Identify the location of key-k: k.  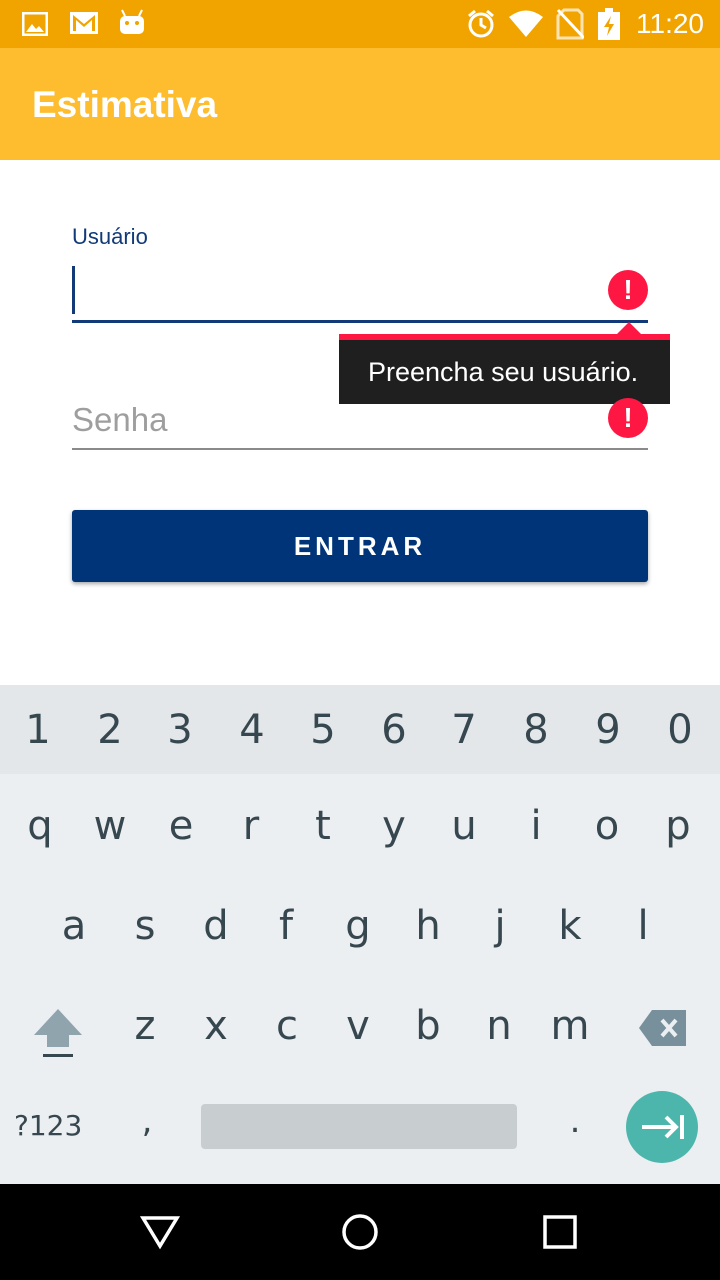
(570, 926).